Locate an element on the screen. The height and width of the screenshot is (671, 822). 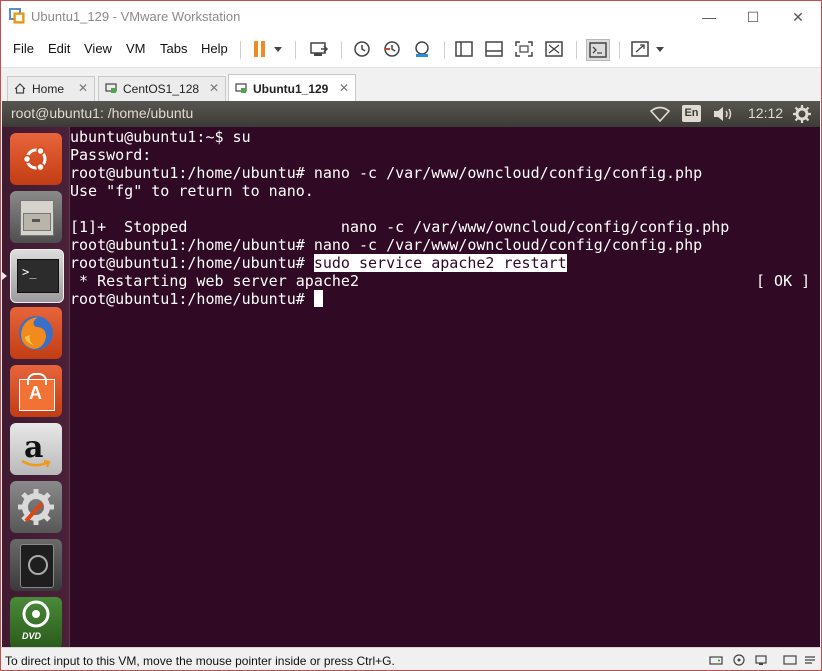
menu-edit: Edit is located at coordinates (59, 48).